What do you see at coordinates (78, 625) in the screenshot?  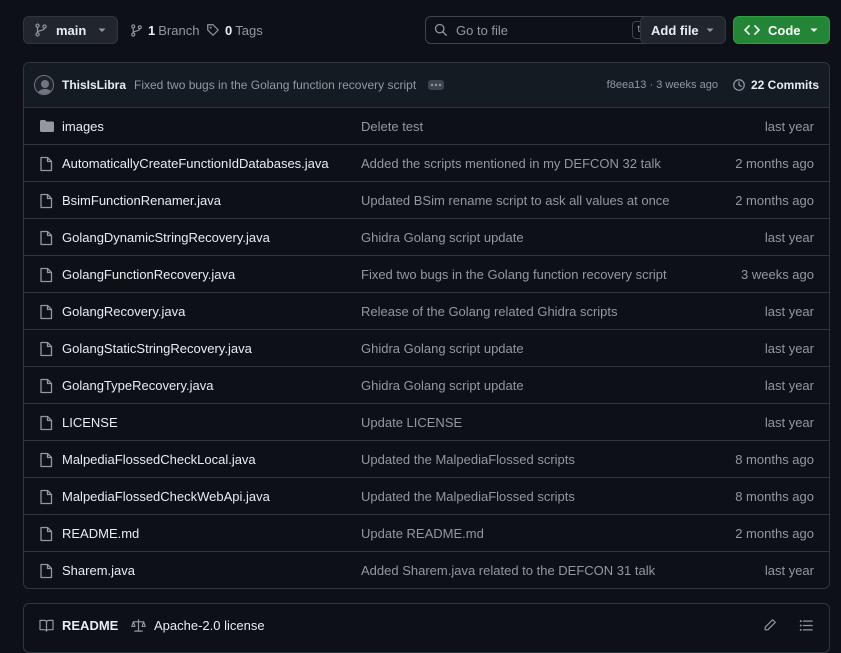 I see `tab-readme: README` at bounding box center [78, 625].